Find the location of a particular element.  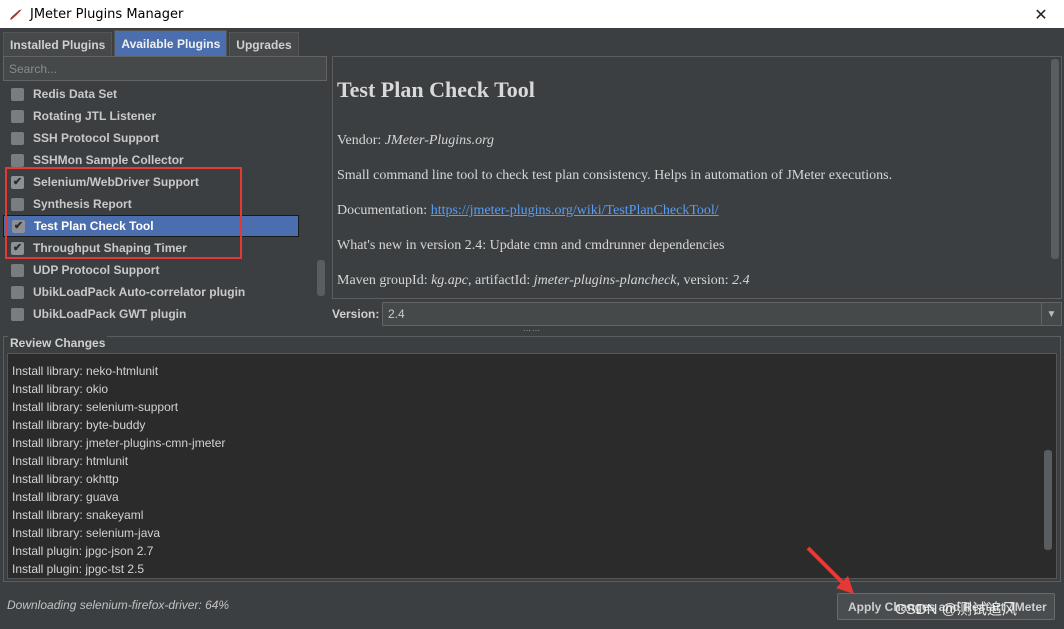

plugin-item-ssh-protocol-support: SSH Protocol Support is located at coordinates (158, 138).